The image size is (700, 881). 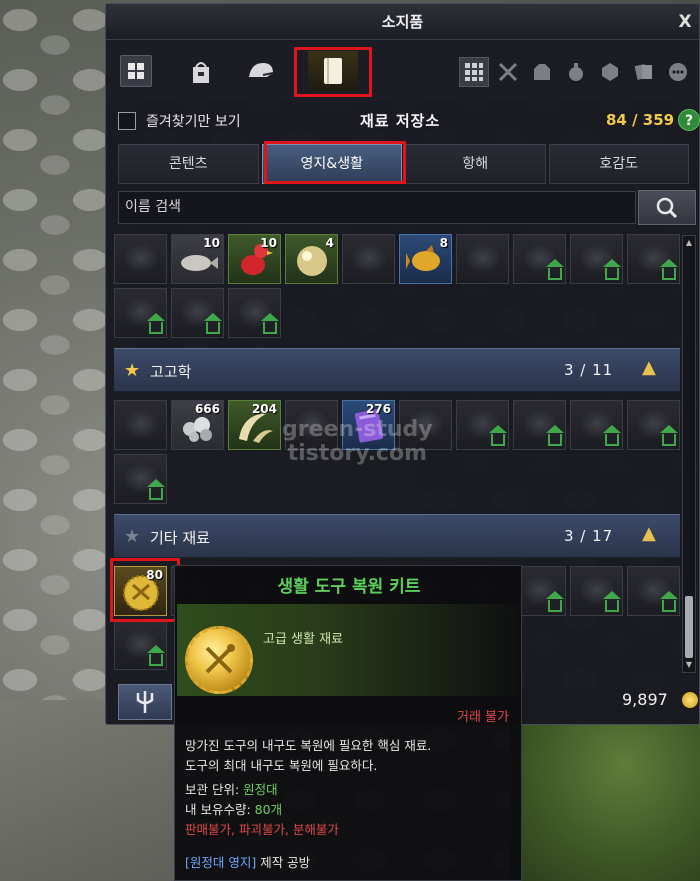 What do you see at coordinates (397, 286) in the screenshot?
I see `item-grid-life: 10 10 4 8` at bounding box center [397, 286].